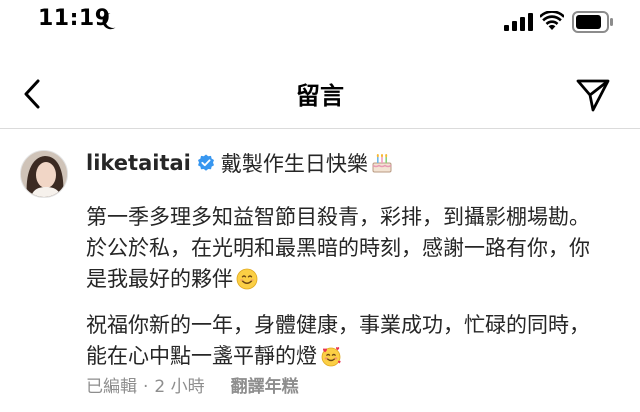 The image size is (640, 412). I want to click on comment-line-with-emoji: 是我最好的夥伴, so click(356, 279).